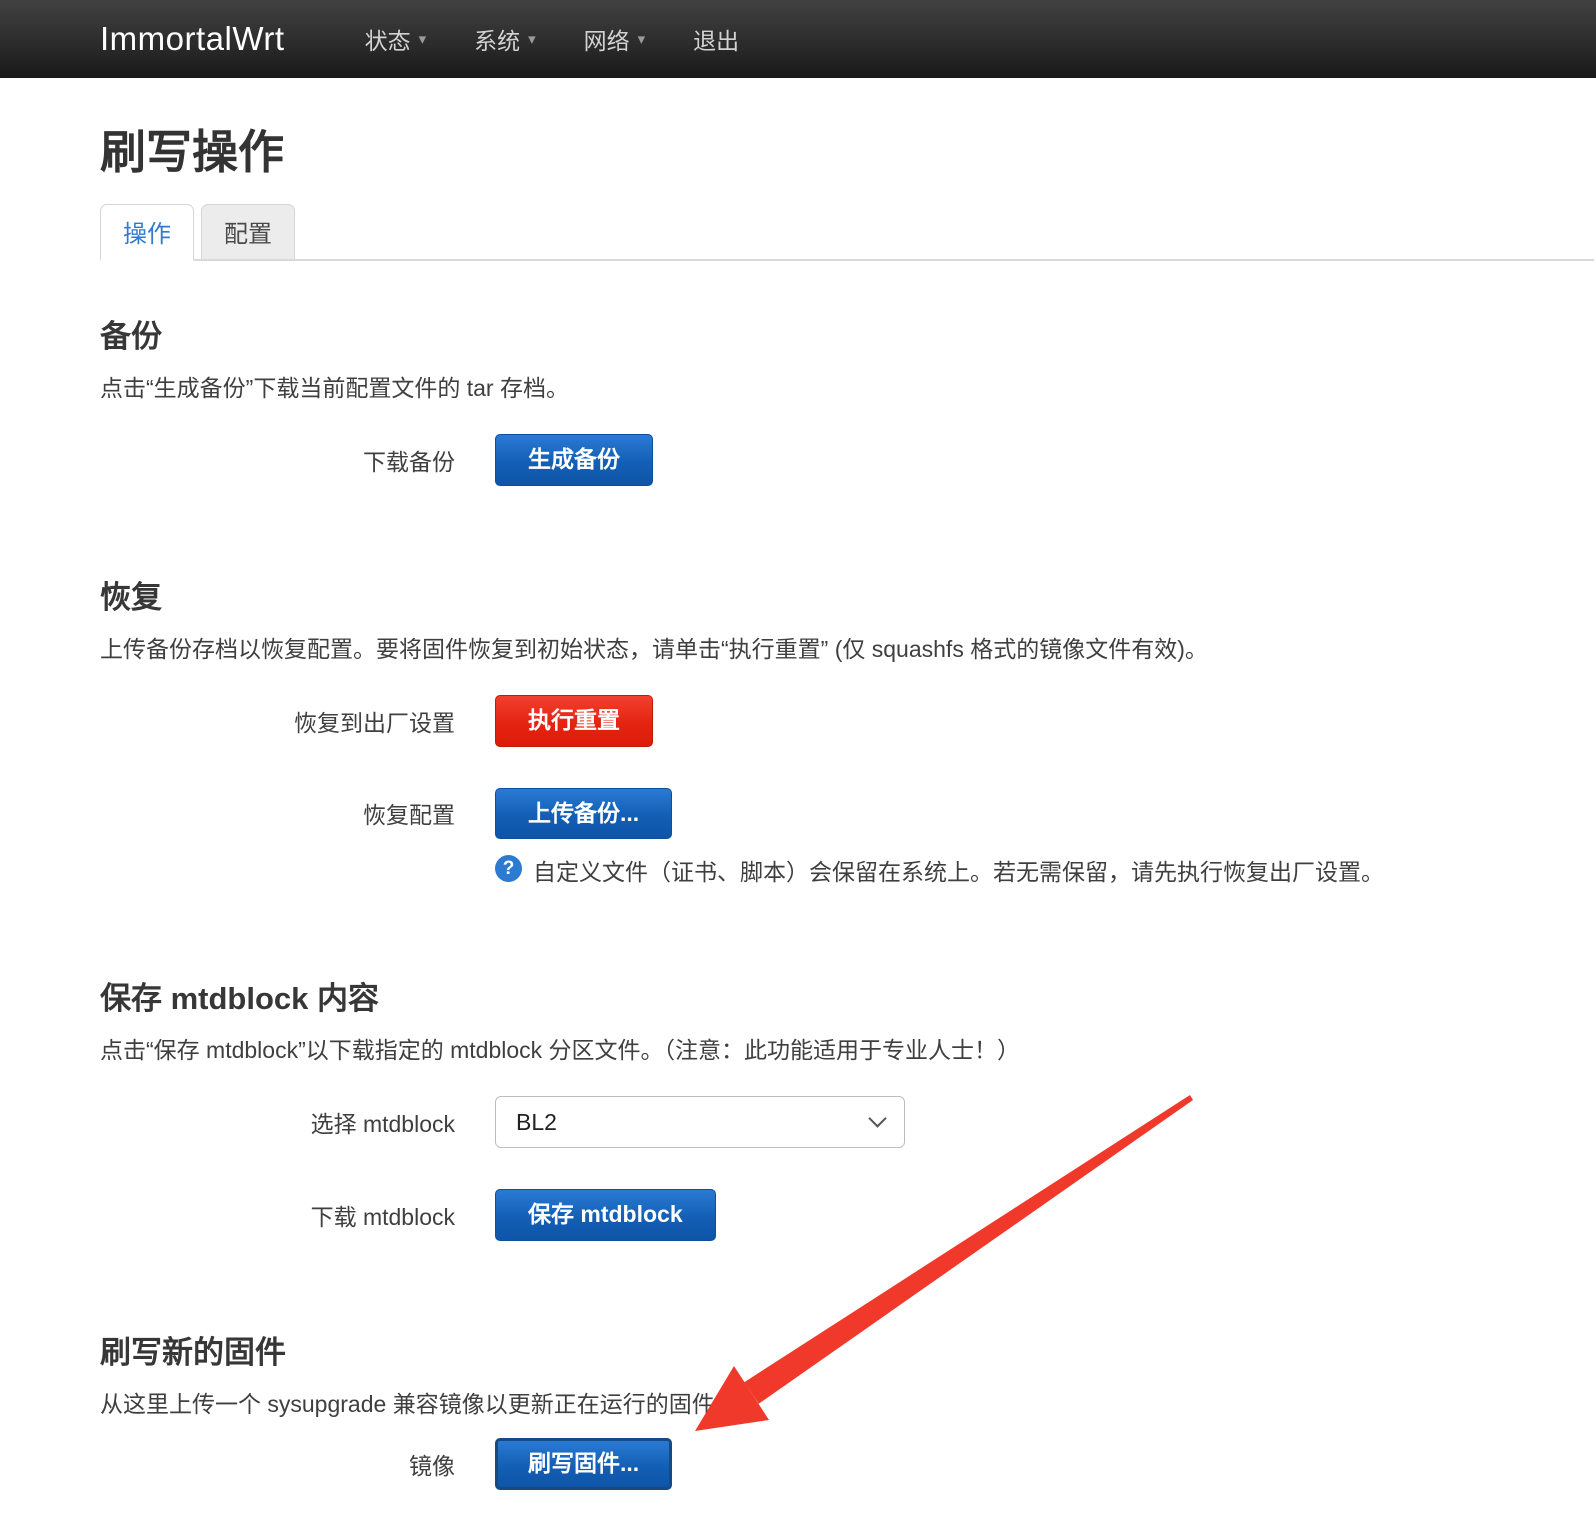 This screenshot has height=1526, width=1596. What do you see at coordinates (848, 720) in the screenshot?
I see `factory-reset-row: 恢复到出厂设置 执行重置` at bounding box center [848, 720].